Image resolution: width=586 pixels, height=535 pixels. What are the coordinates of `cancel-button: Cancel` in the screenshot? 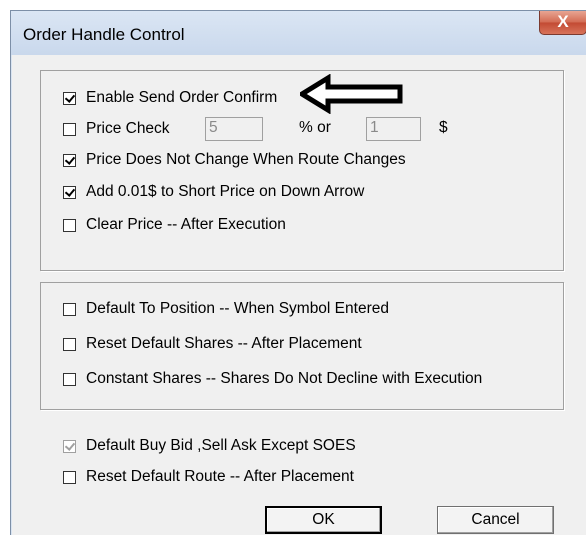 It's located at (495, 520).